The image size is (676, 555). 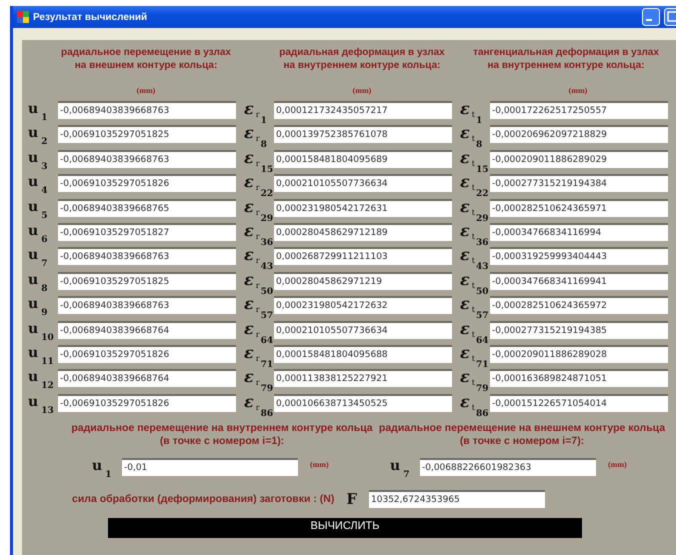 I want to click on window-title: Результат вычислений, so click(x=90, y=17).